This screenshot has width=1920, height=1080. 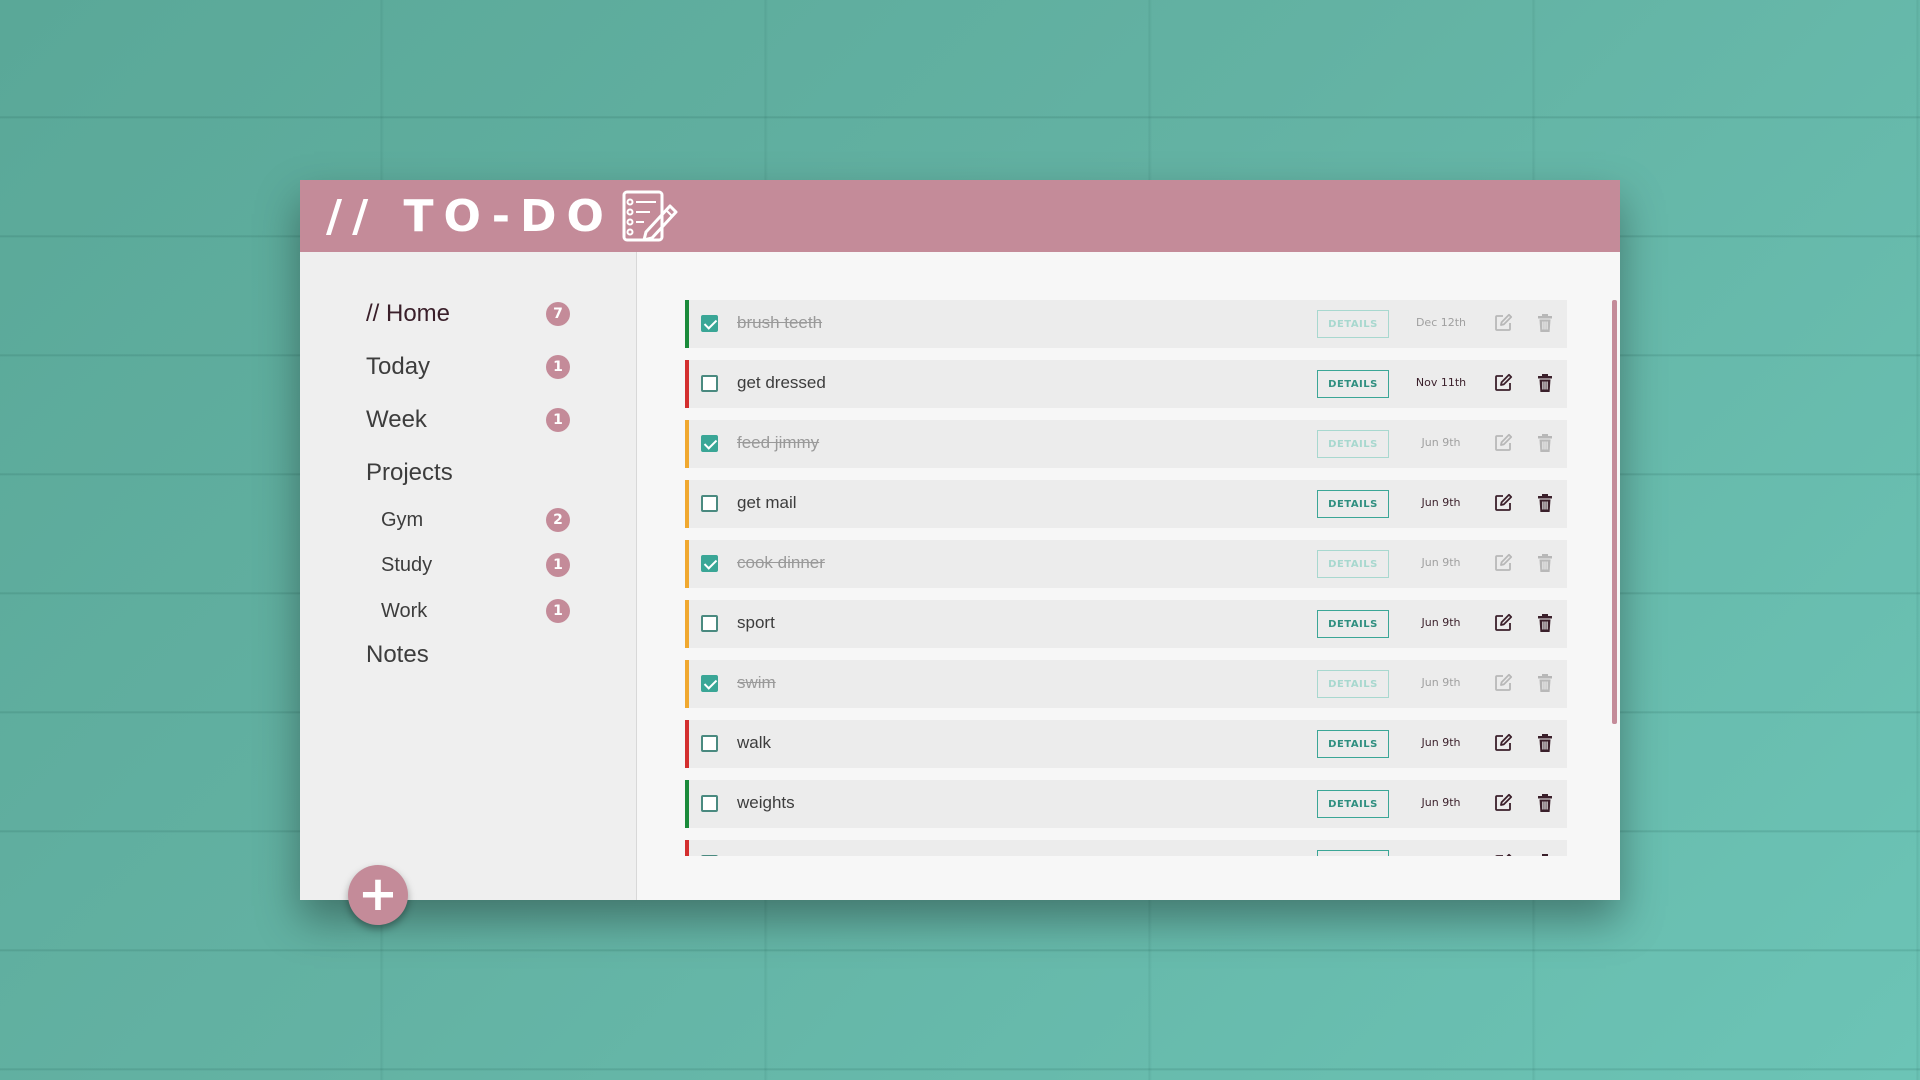 I want to click on nav-item-projects: Projects, so click(x=468, y=473).